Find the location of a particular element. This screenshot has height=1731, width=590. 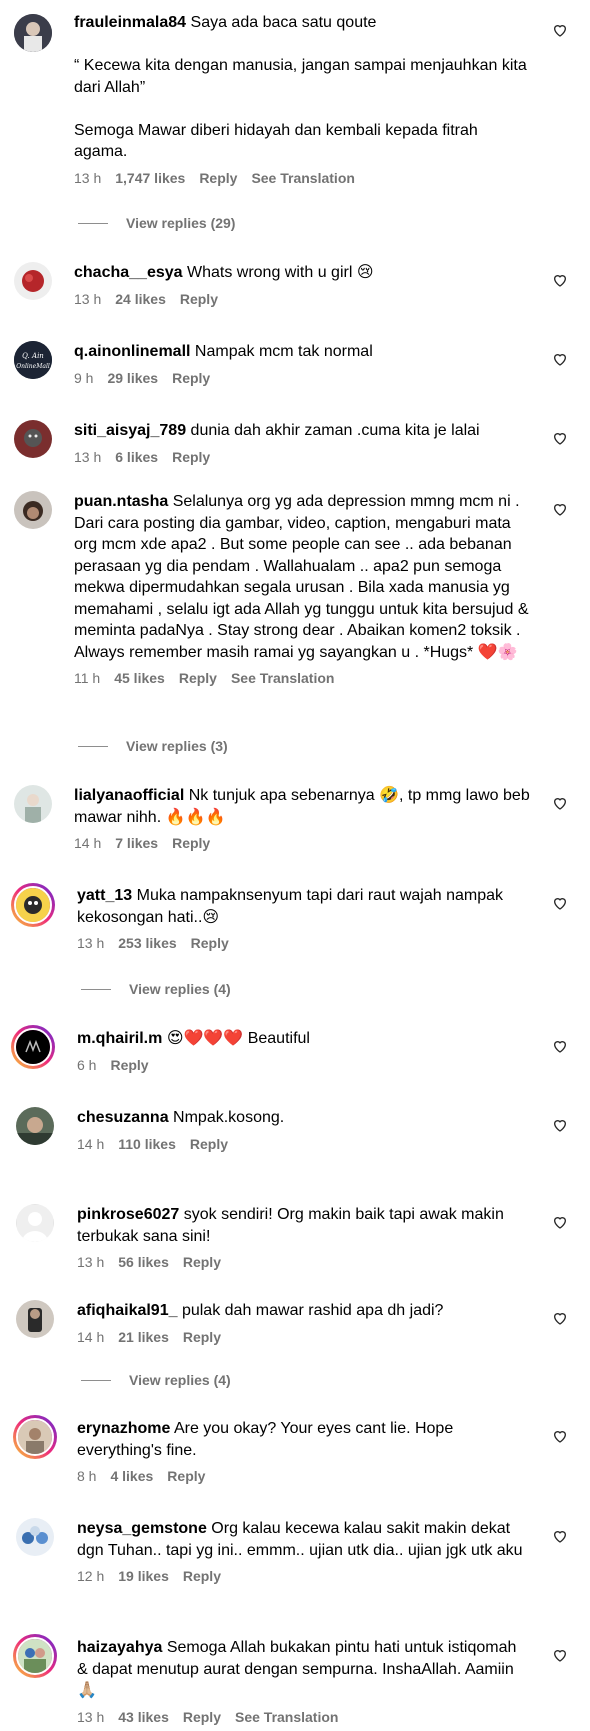

comment-meta: 13 h 1,747 likes Reply See Translation is located at coordinates (302, 178).